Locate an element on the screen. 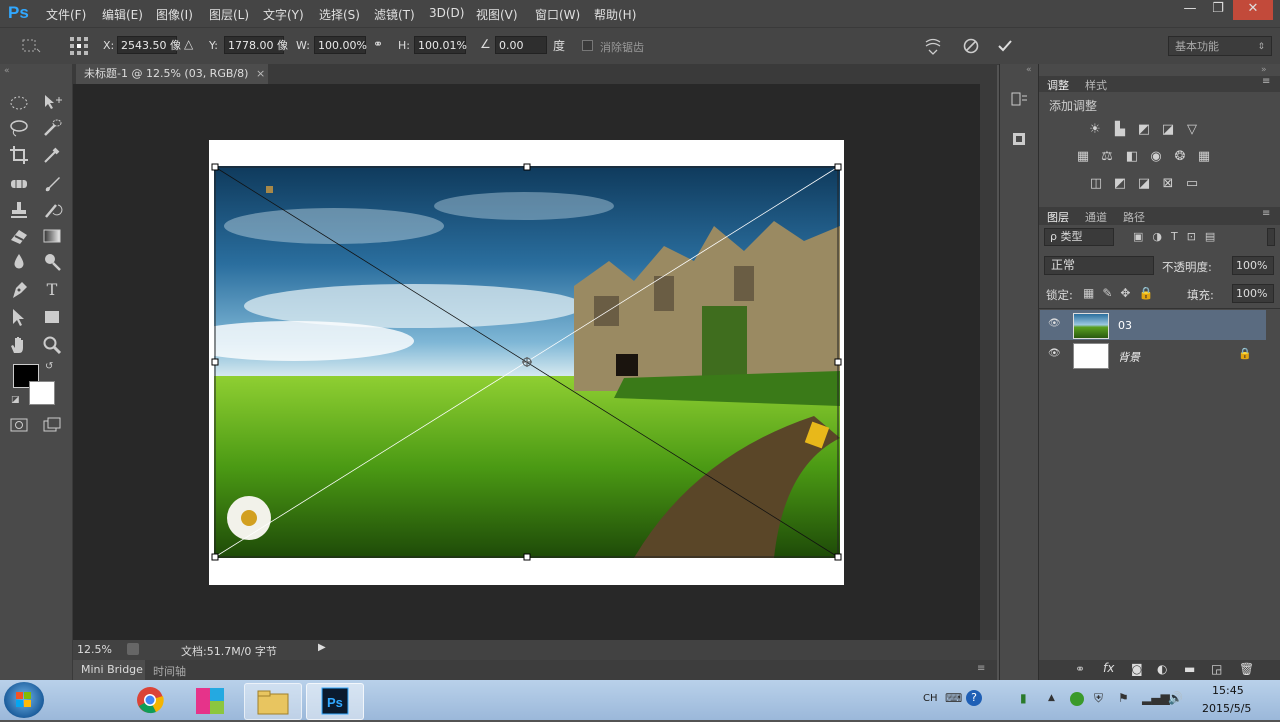  collapse-panels-icon: » is located at coordinates (1264, 70).